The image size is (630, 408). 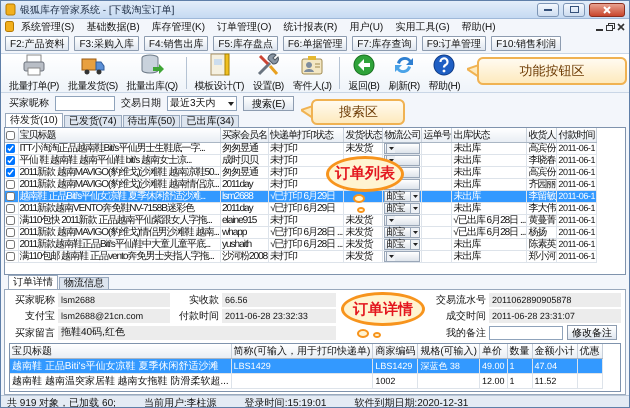 What do you see at coordinates (555, 300) in the screenshot?
I see `value-field: 2011062890905878` at bounding box center [555, 300].